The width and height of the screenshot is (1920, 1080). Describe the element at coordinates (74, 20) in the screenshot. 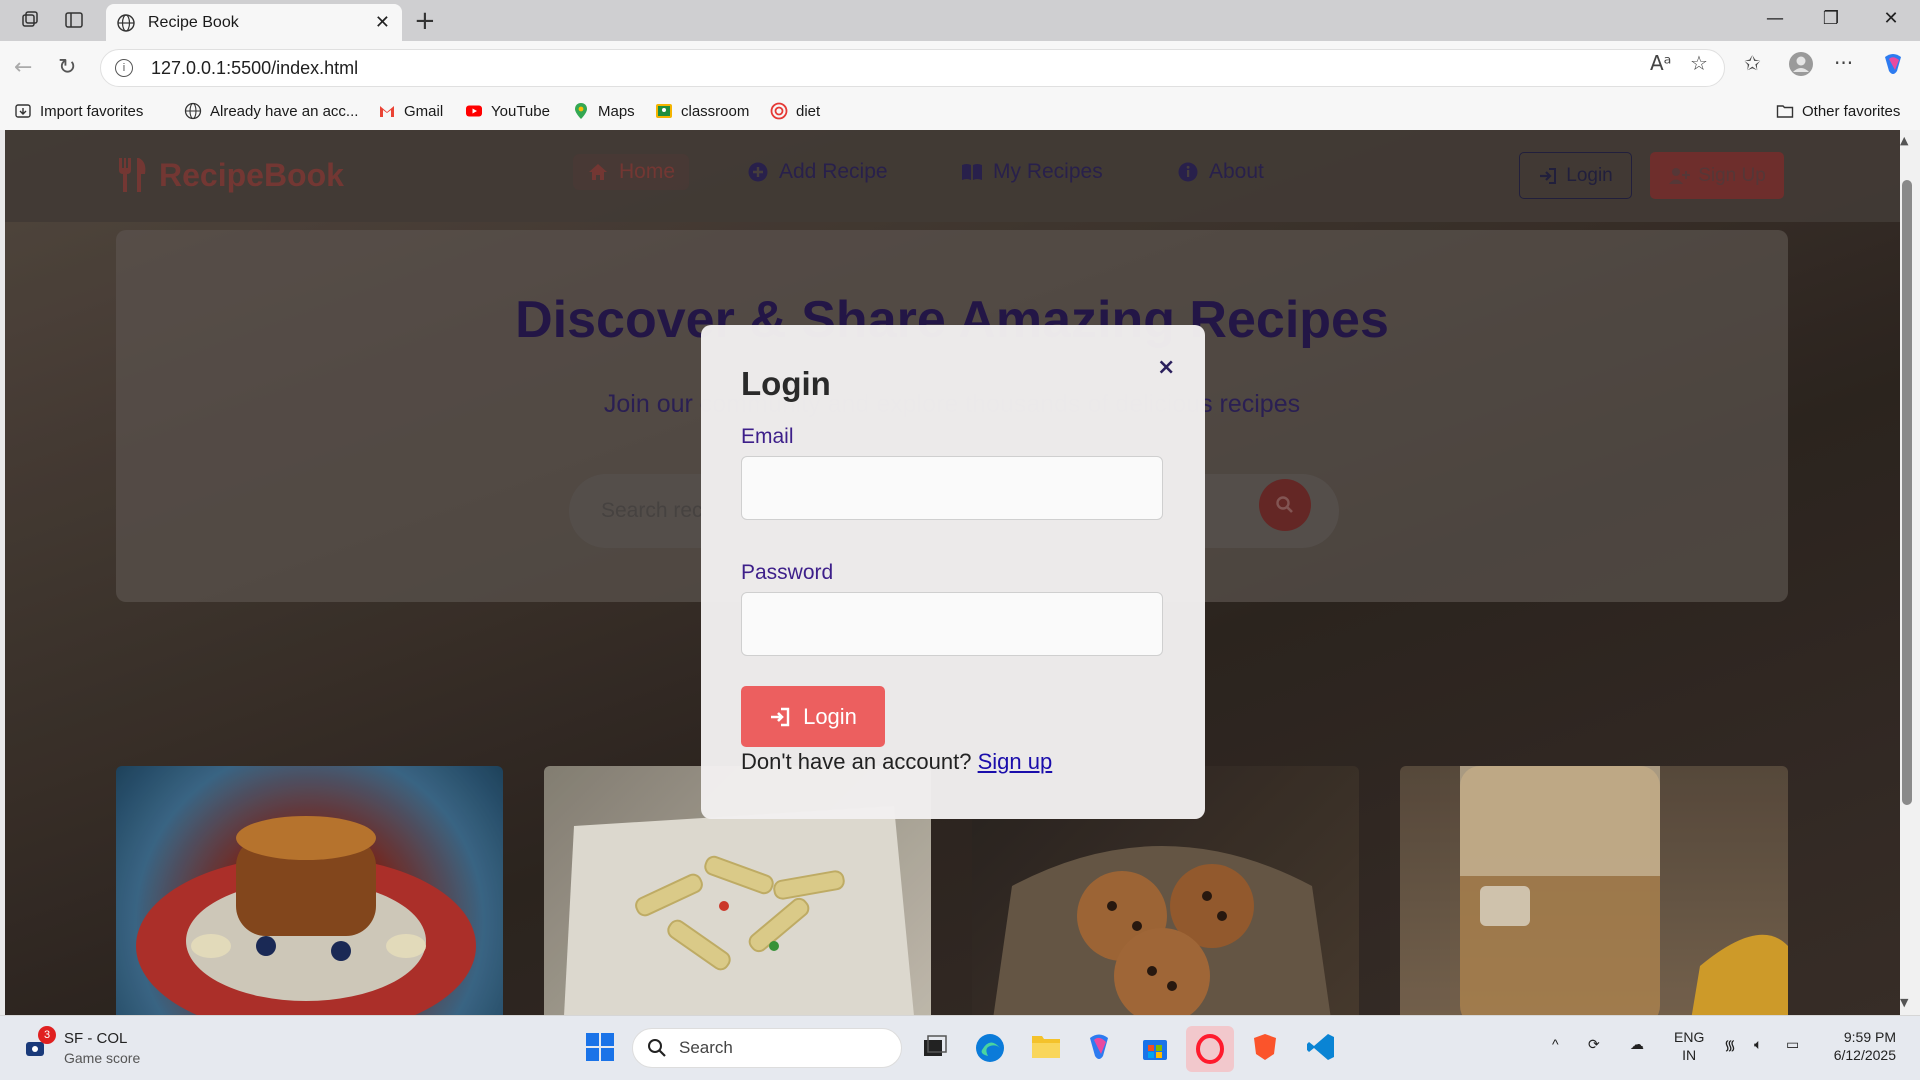

I see `tab-actions-icon` at that location.